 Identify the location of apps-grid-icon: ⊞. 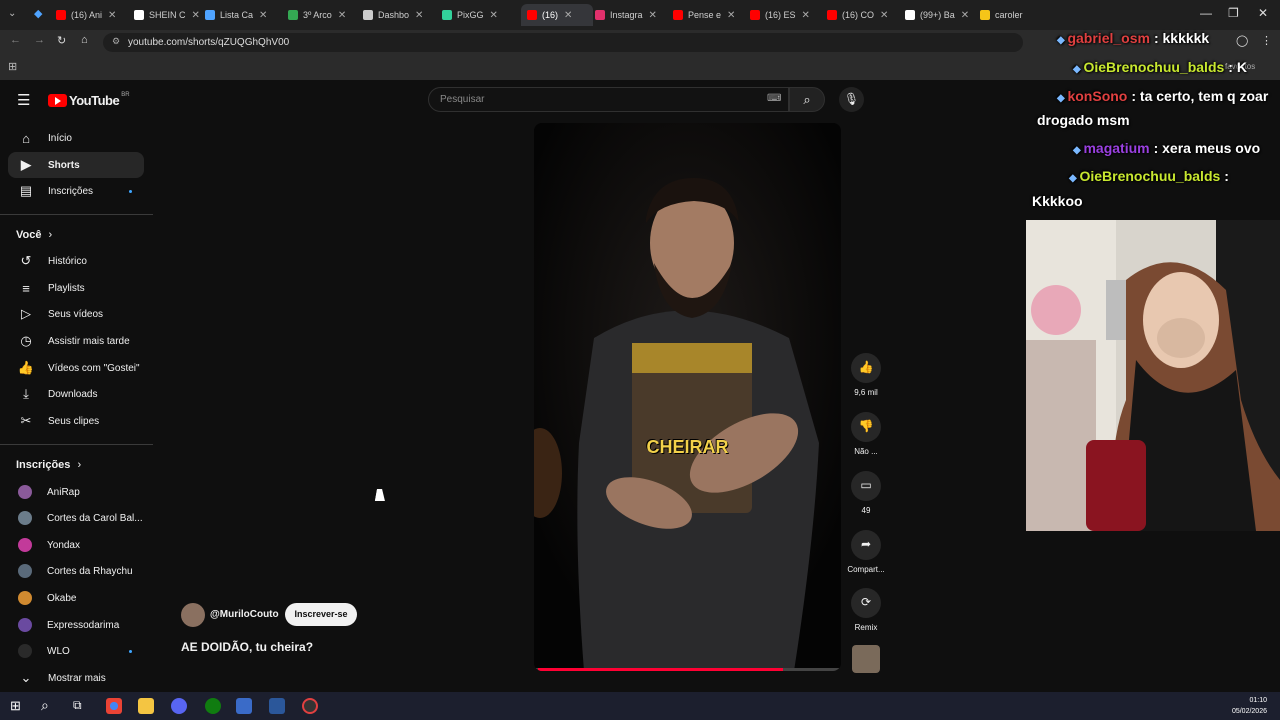
(12, 66).